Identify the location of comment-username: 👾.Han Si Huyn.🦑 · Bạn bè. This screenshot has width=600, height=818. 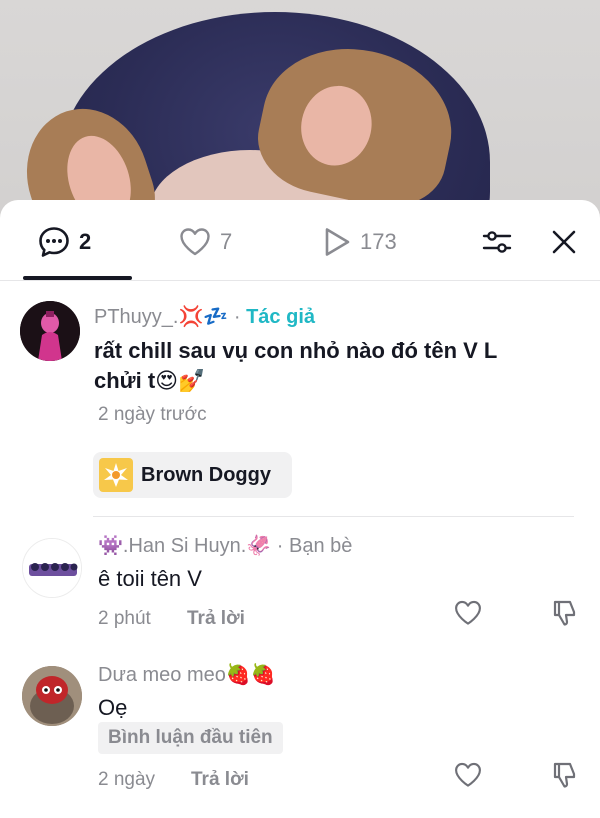
(225, 545).